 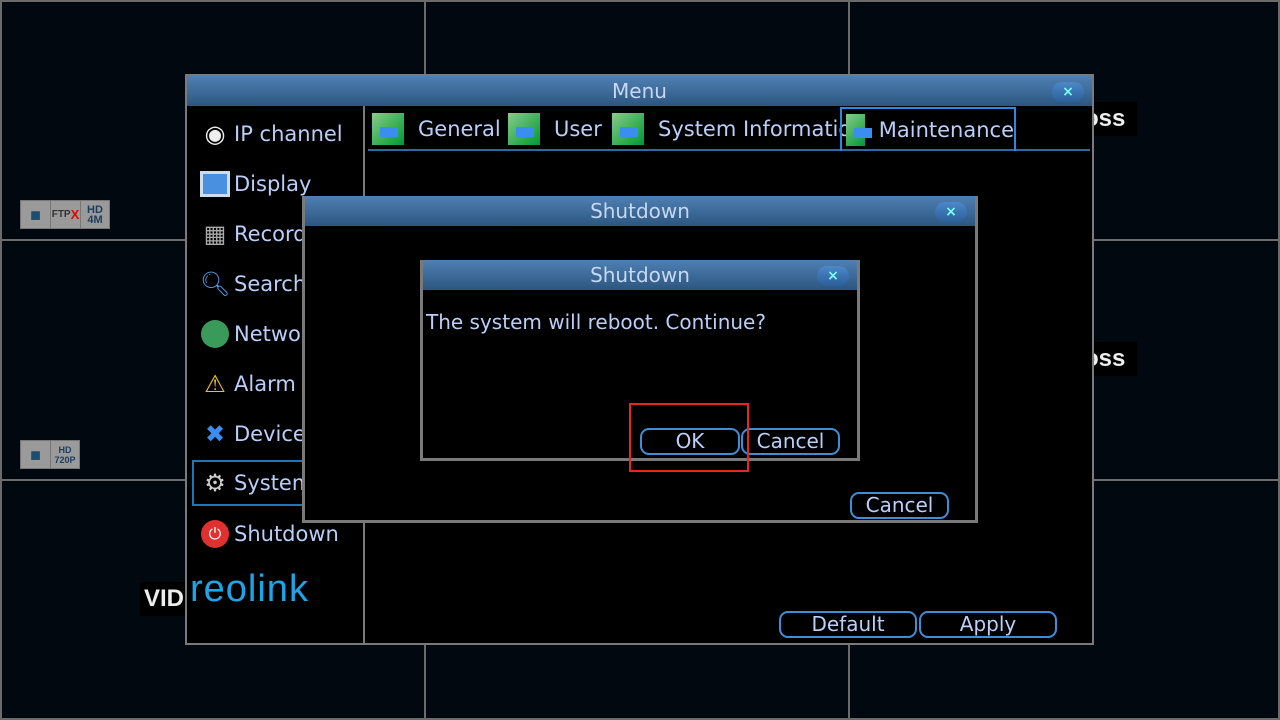 What do you see at coordinates (1068, 92) in the screenshot?
I see `menu-close-button: ×` at bounding box center [1068, 92].